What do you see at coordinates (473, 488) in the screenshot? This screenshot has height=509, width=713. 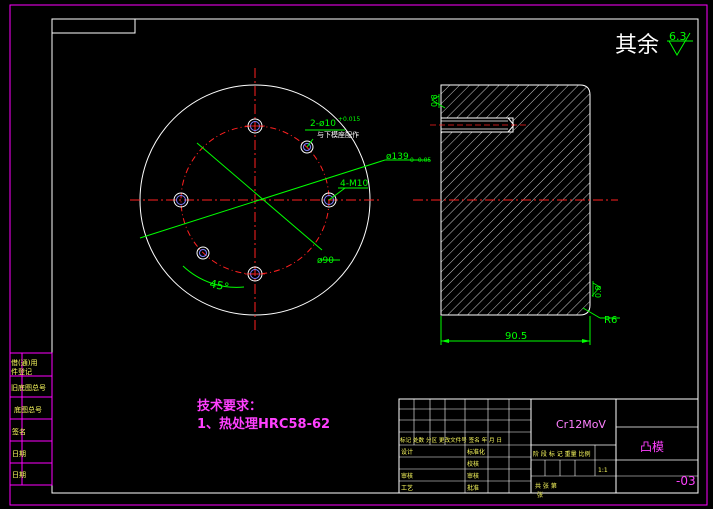 I see `tb-approve: 批准` at bounding box center [473, 488].